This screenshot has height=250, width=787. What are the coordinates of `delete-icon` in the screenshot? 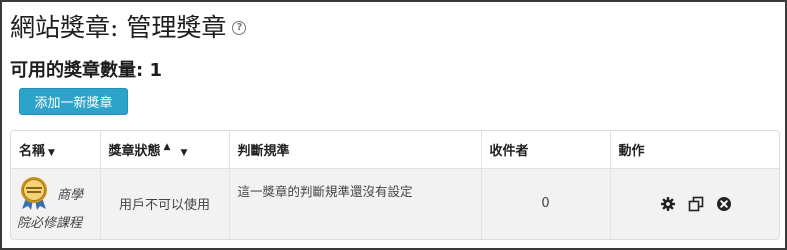 It's located at (724, 204).